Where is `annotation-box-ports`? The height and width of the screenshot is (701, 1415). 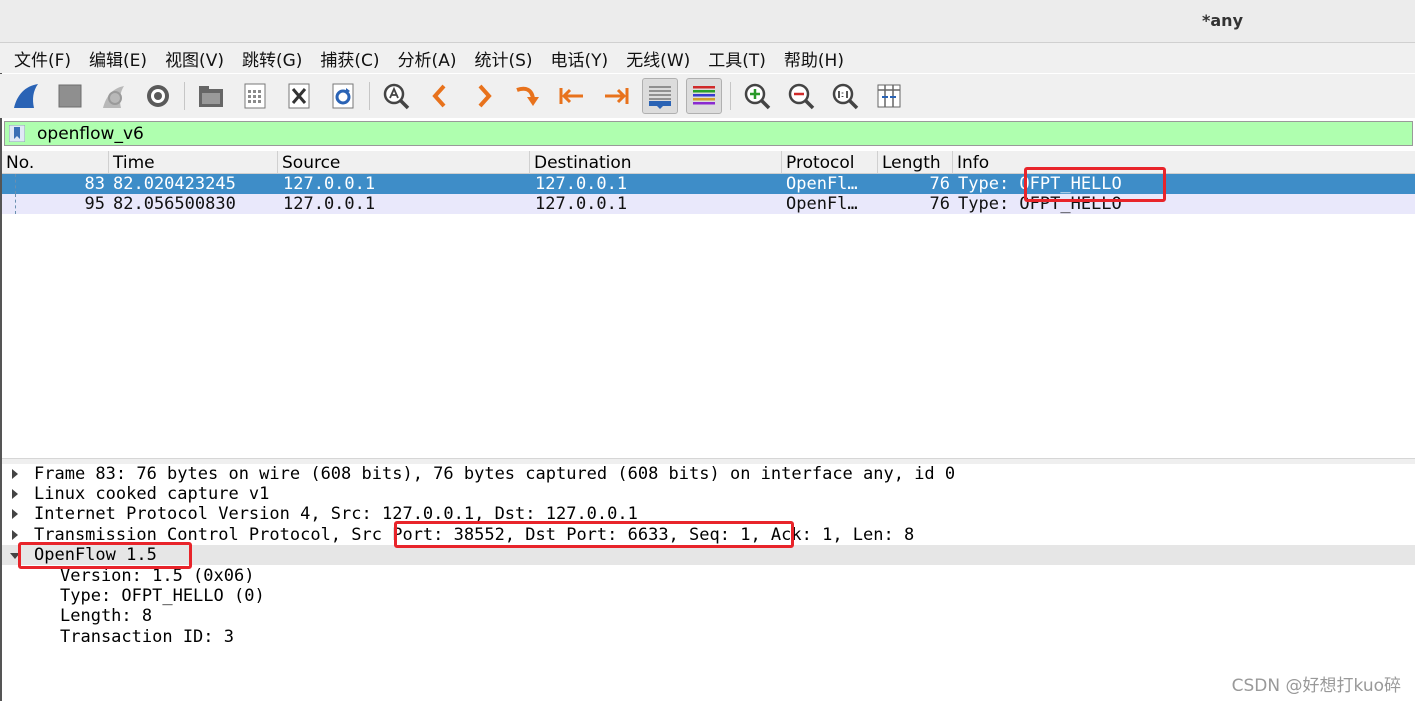 annotation-box-ports is located at coordinates (594, 534).